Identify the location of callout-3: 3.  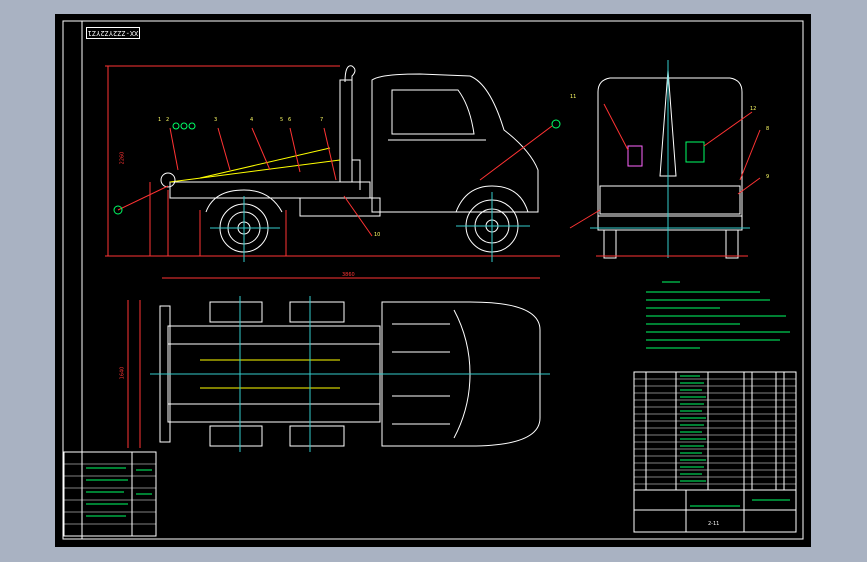
(216, 120).